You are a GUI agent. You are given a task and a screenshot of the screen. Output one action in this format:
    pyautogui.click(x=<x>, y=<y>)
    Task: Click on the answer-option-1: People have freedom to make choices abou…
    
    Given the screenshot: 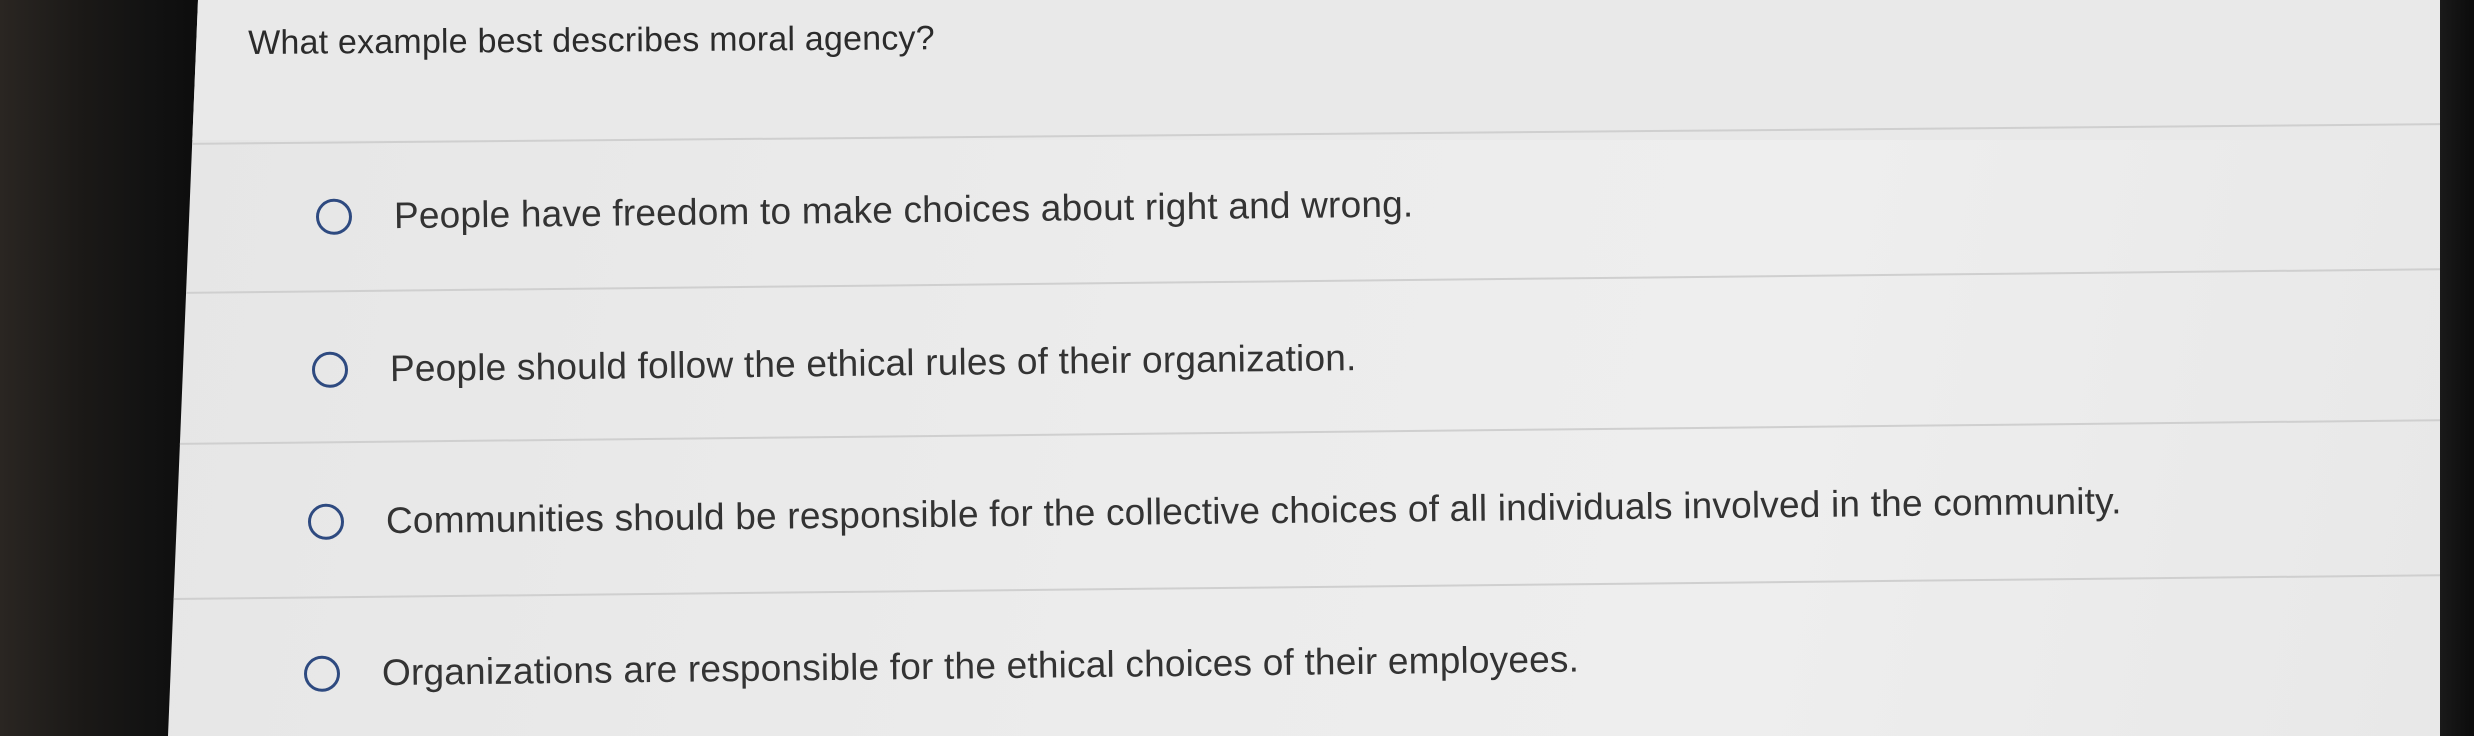 What is the action you would take?
    pyautogui.click(x=864, y=210)
    